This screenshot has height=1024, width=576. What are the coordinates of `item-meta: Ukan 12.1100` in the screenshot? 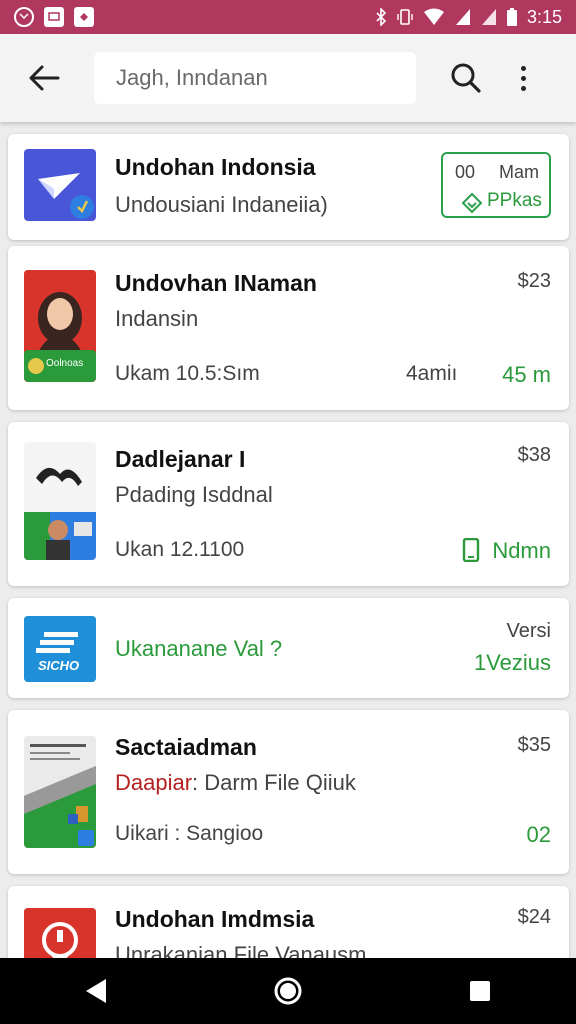 It's located at (180, 549).